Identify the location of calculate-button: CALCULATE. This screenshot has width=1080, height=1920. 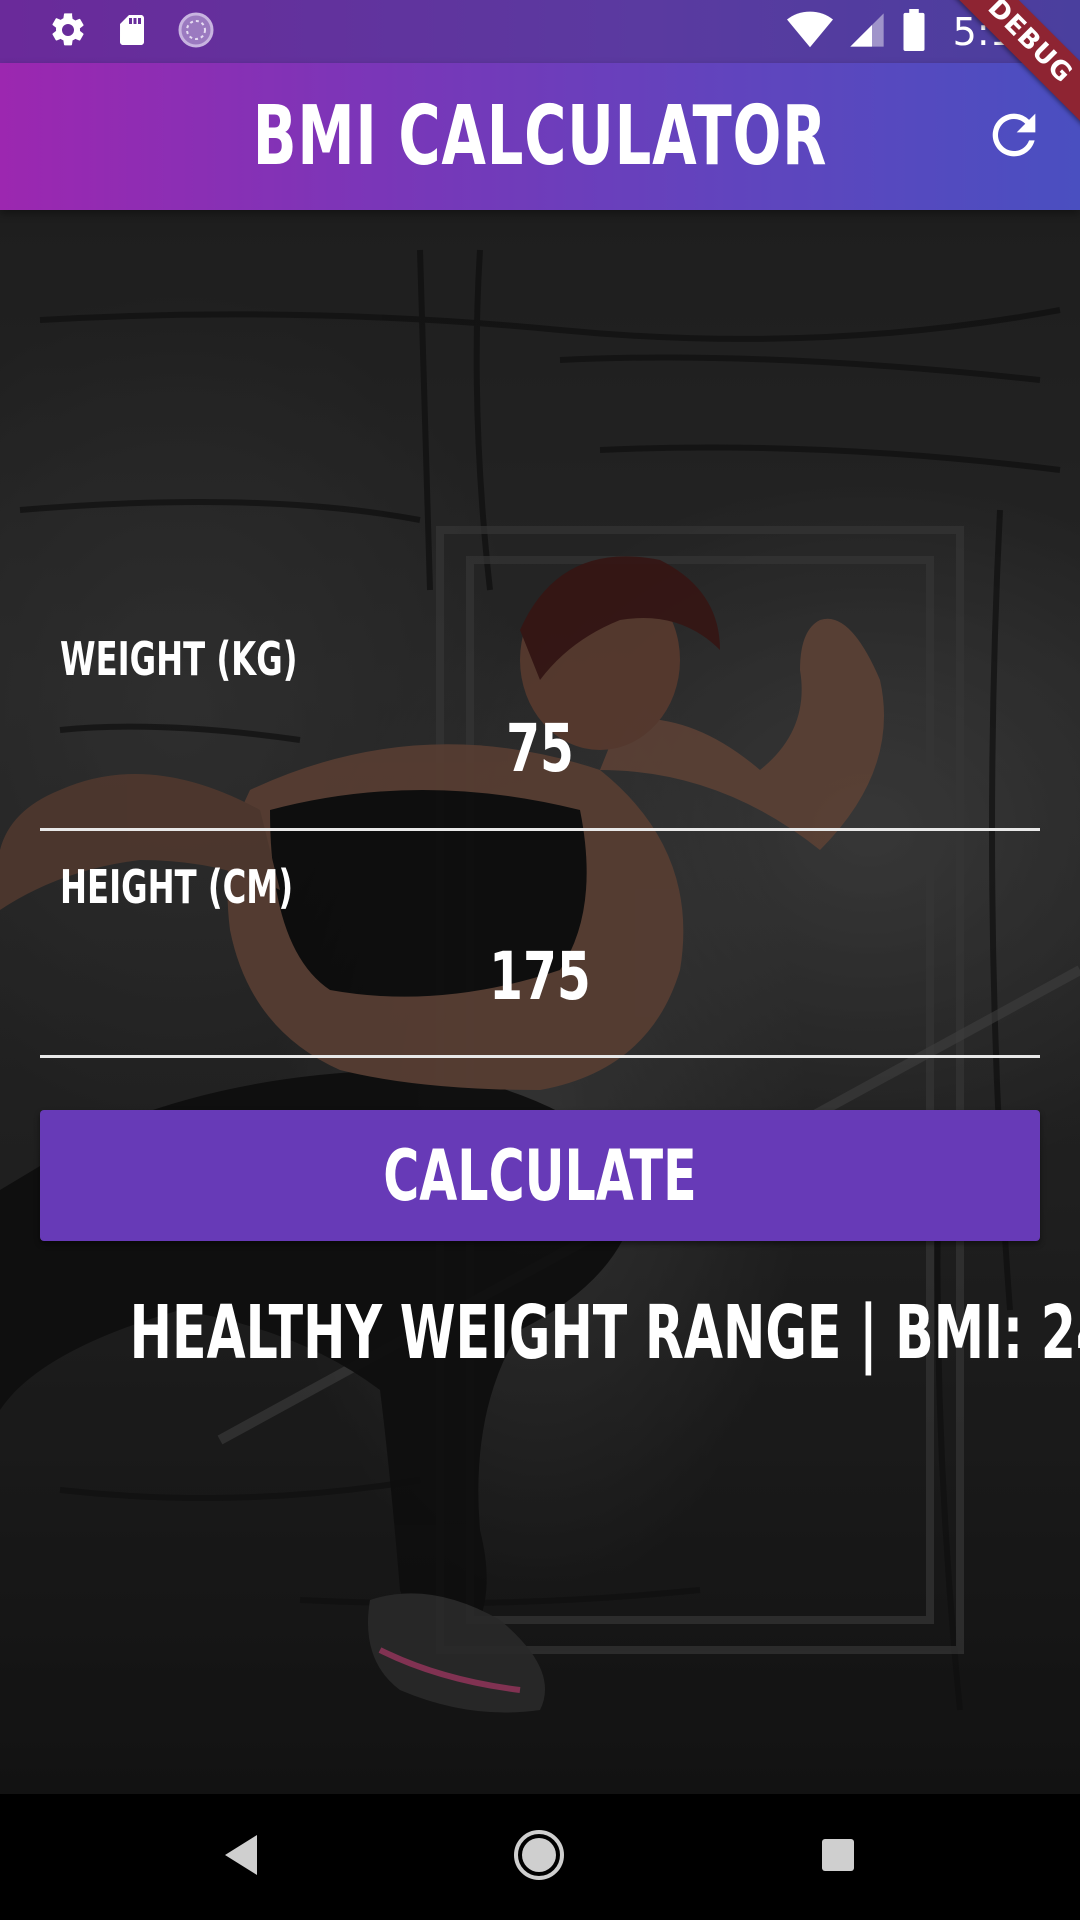
(540, 1175).